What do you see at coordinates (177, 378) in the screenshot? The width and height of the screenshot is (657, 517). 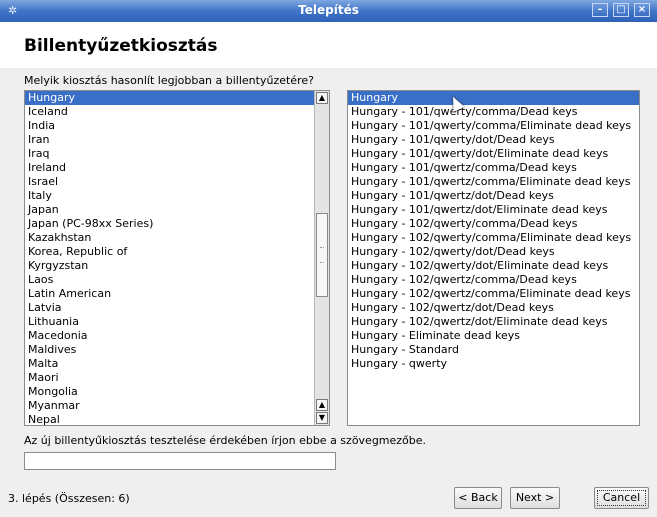 I see `country-item: Maori` at bounding box center [177, 378].